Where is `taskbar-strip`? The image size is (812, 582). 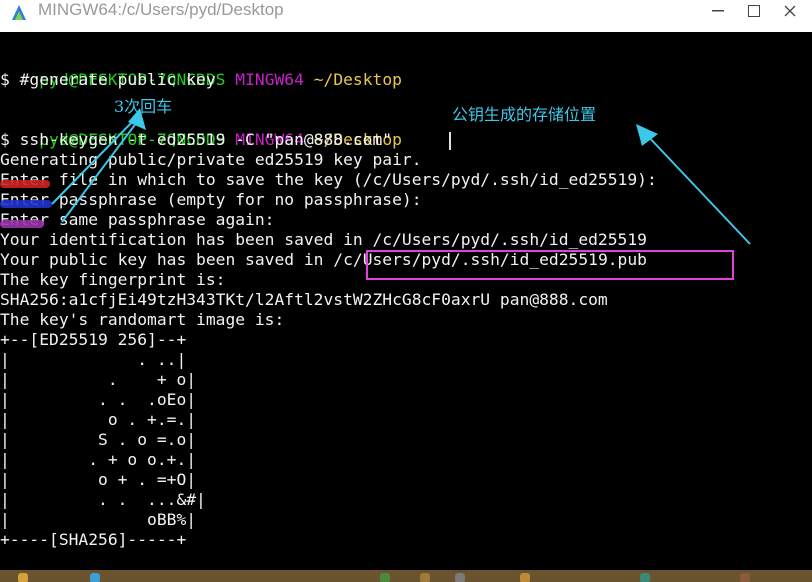
taskbar-strip is located at coordinates (406, 576).